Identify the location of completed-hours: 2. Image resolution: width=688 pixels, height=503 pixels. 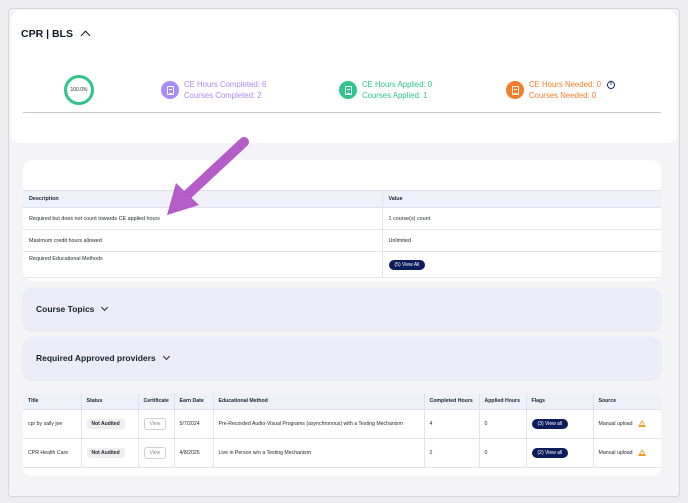
(452, 453).